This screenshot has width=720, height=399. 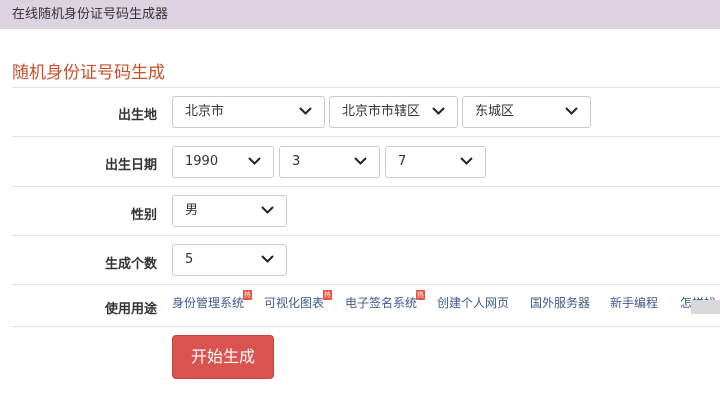 I want to click on city-value: 北京市市辖区, so click(x=381, y=111).